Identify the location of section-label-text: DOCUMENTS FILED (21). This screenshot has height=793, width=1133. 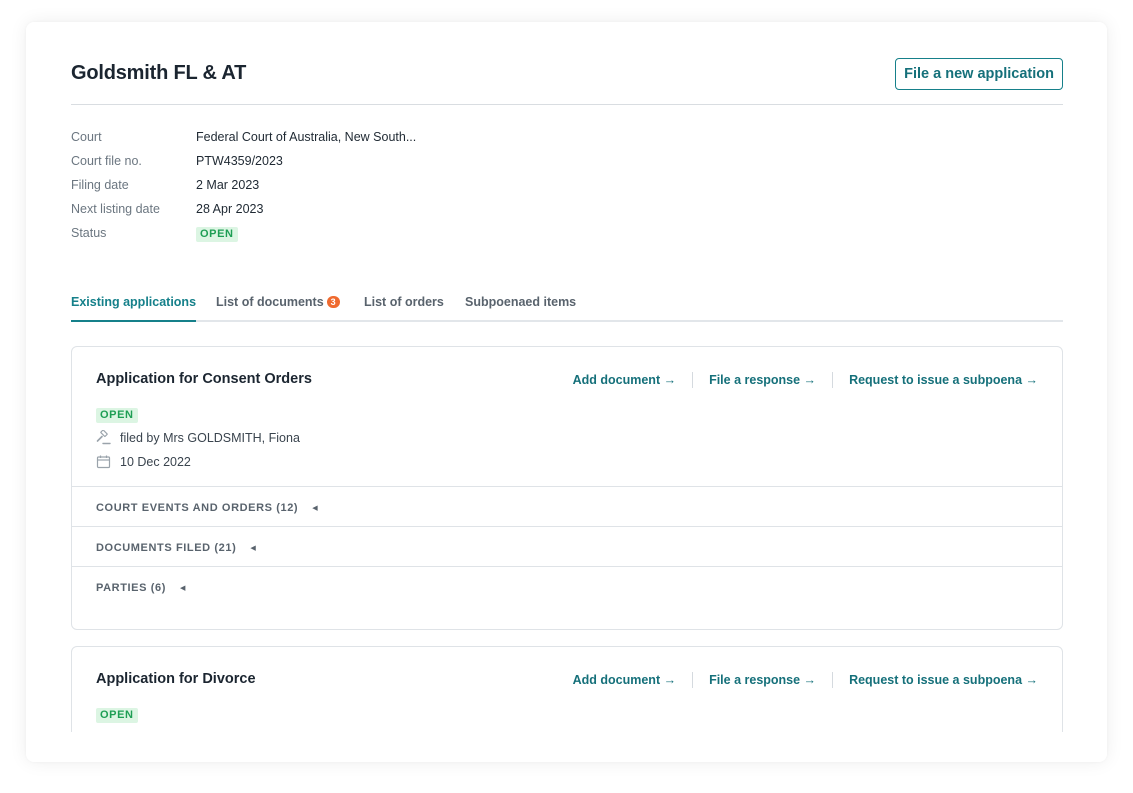
(166, 548).